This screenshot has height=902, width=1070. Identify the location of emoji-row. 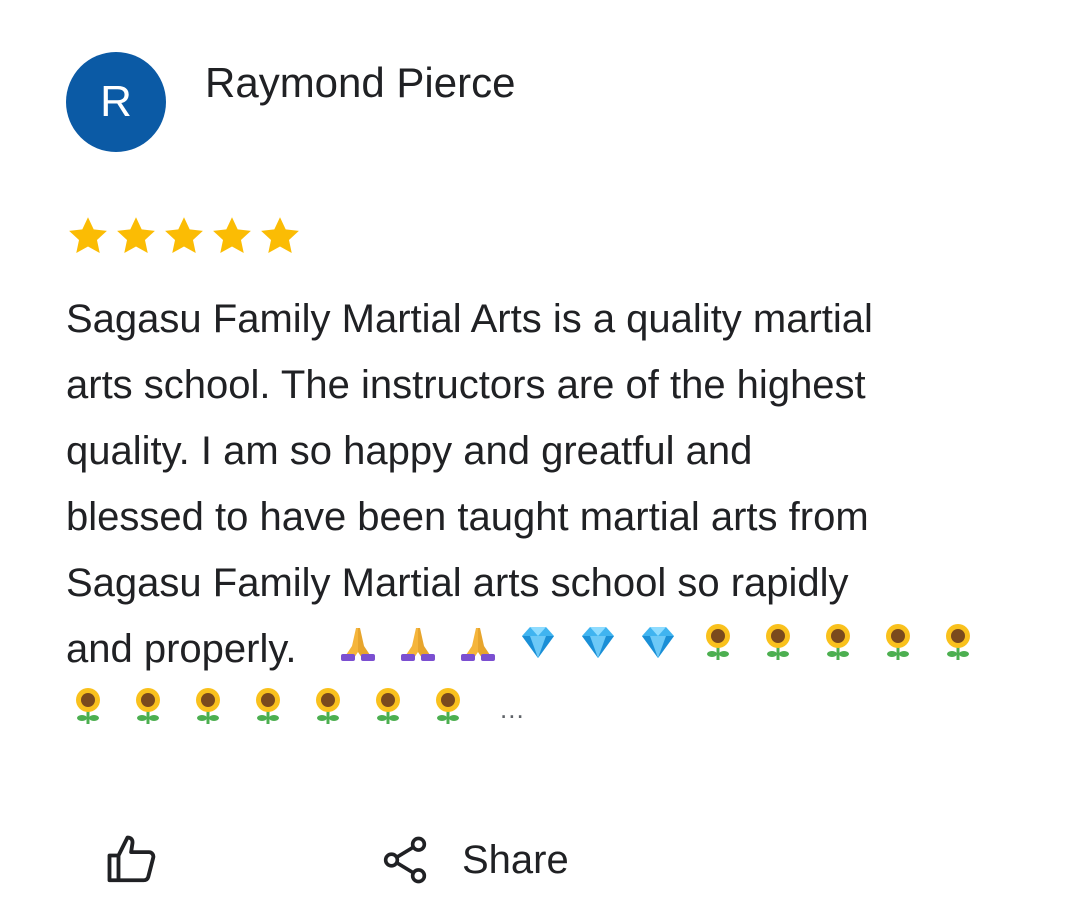
(658, 642).